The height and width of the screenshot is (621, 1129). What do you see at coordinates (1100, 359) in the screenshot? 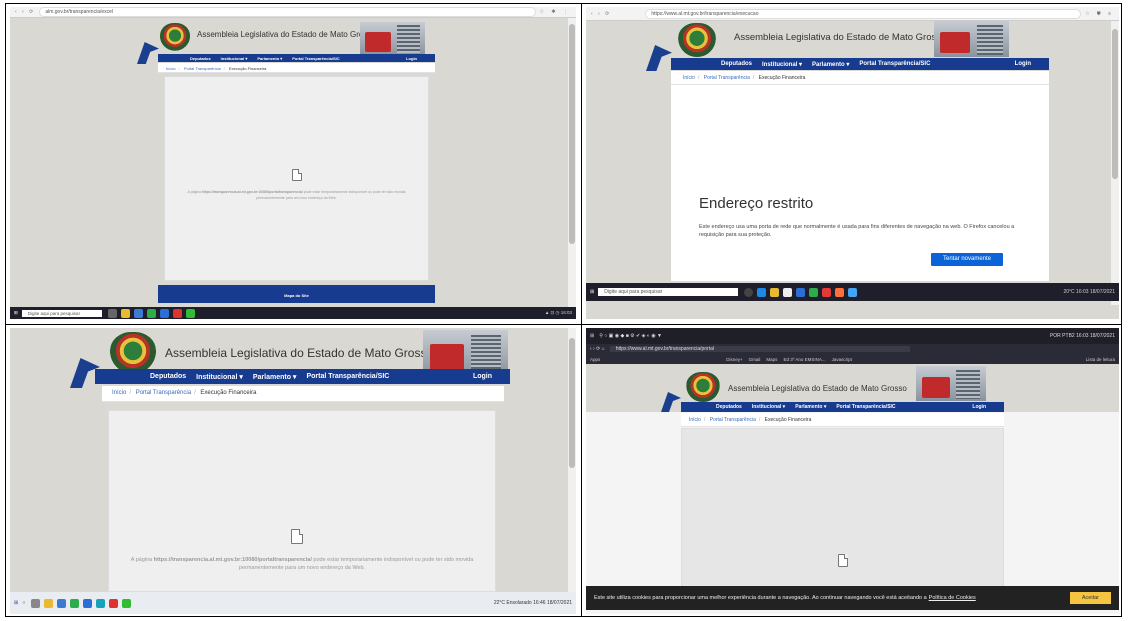
I see `reading-list: Lista de leitura` at bounding box center [1100, 359].